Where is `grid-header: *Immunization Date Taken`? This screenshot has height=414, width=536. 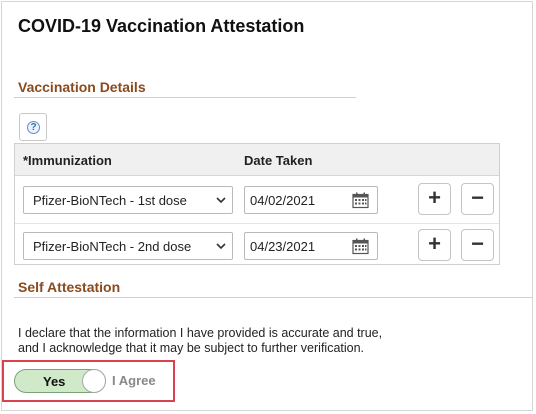 grid-header: *Immunization Date Taken is located at coordinates (257, 160).